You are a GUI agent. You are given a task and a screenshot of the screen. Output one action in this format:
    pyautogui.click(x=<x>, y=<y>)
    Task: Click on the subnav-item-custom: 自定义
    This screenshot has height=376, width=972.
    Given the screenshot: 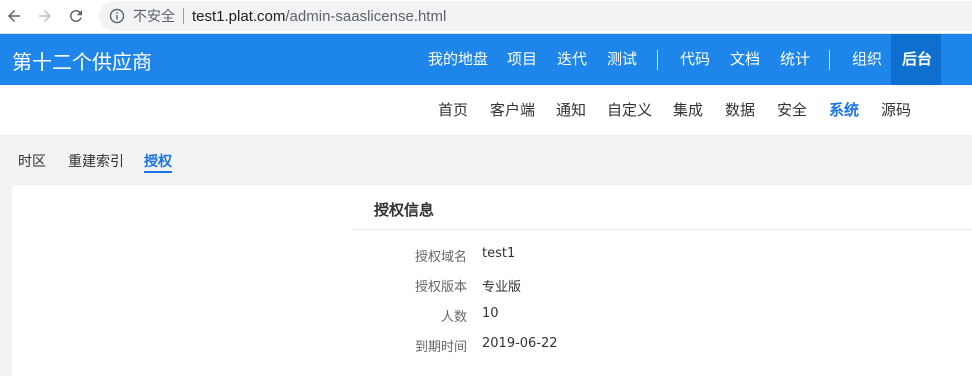 What is the action you would take?
    pyautogui.click(x=629, y=110)
    